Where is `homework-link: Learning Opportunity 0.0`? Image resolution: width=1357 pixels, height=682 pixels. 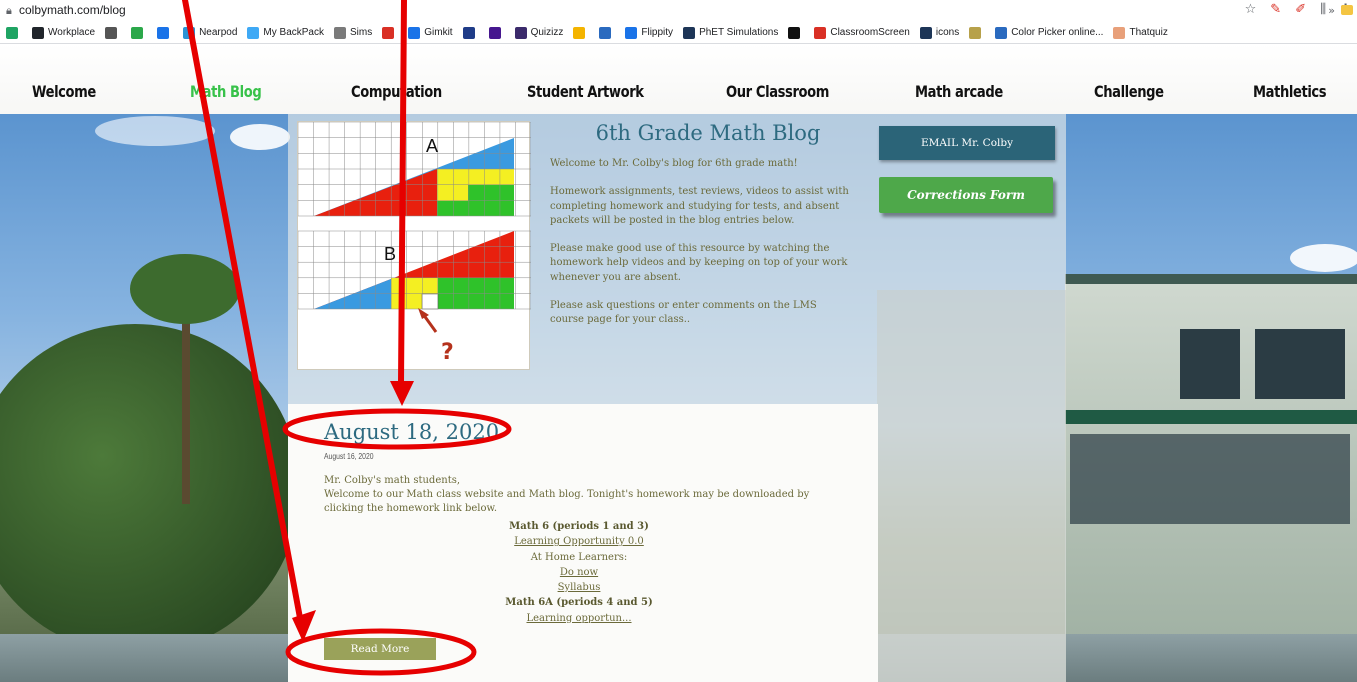
homework-link: Learning Opportunity 0.0 is located at coordinates (579, 541).